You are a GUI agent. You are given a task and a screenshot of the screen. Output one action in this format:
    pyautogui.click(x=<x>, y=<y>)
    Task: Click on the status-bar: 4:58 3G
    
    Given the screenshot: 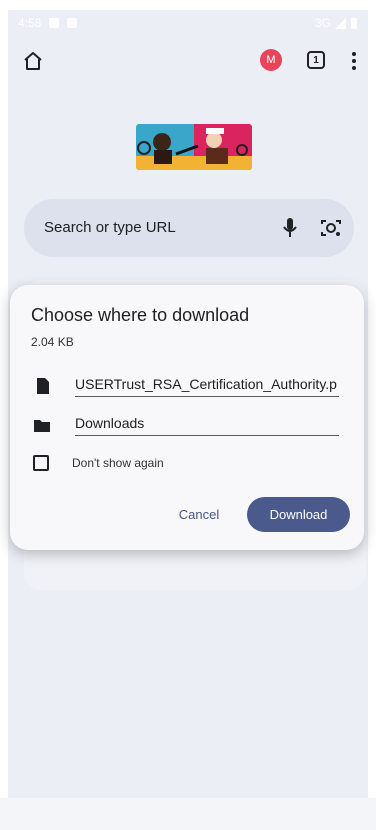 What is the action you would take?
    pyautogui.click(x=188, y=23)
    